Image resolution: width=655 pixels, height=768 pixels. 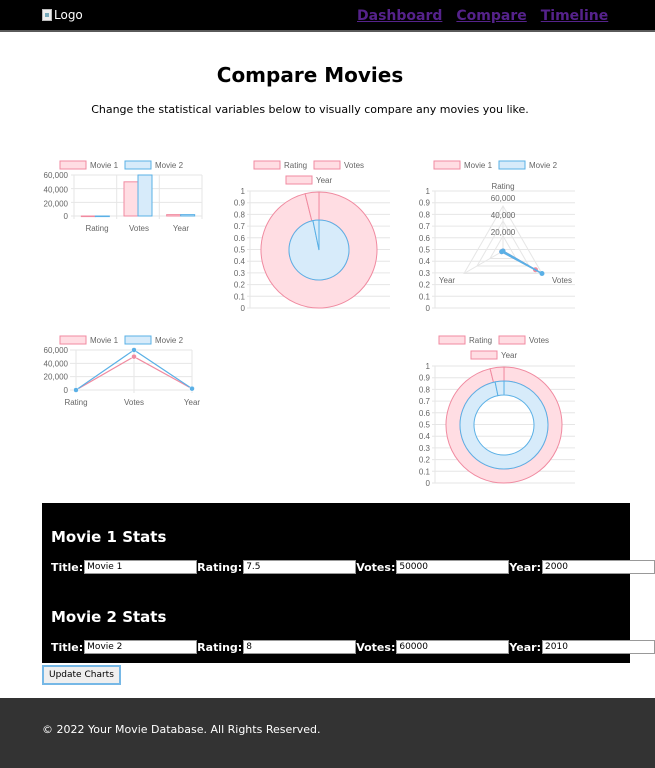 What do you see at coordinates (141, 567) in the screenshot?
I see `movie1-title-input` at bounding box center [141, 567].